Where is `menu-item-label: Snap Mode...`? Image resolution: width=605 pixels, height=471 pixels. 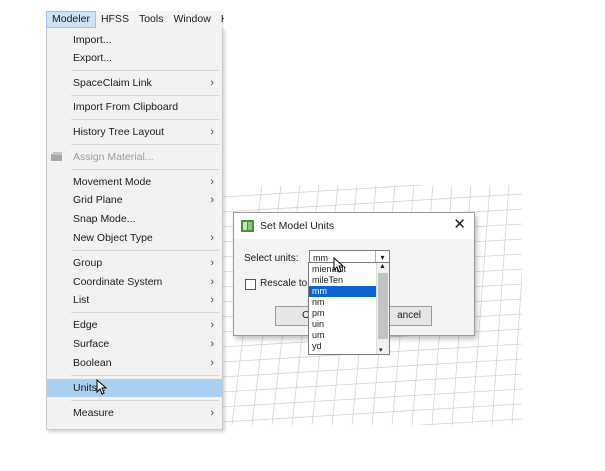 menu-item-label: Snap Mode... is located at coordinates (104, 219).